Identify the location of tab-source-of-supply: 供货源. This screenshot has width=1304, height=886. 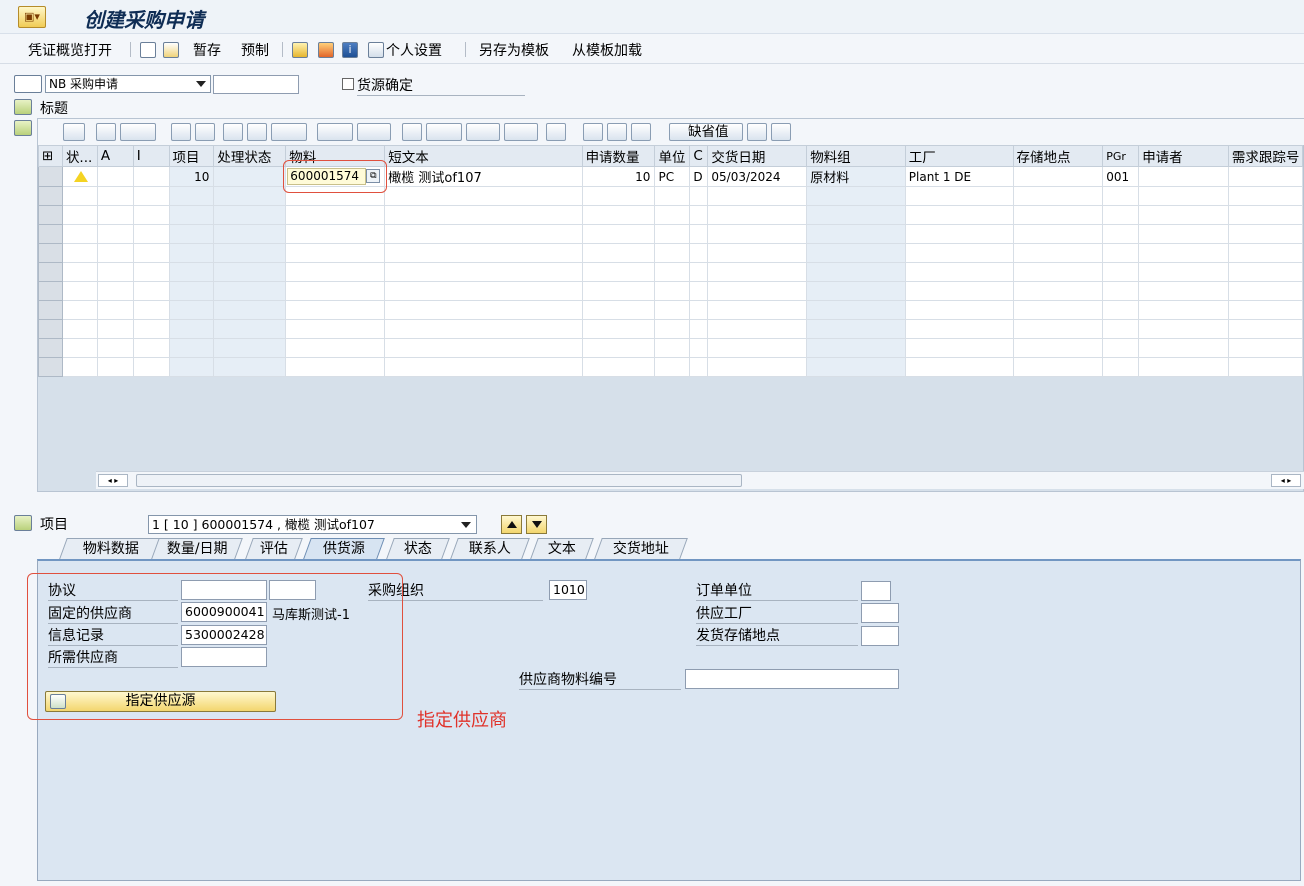
(344, 548).